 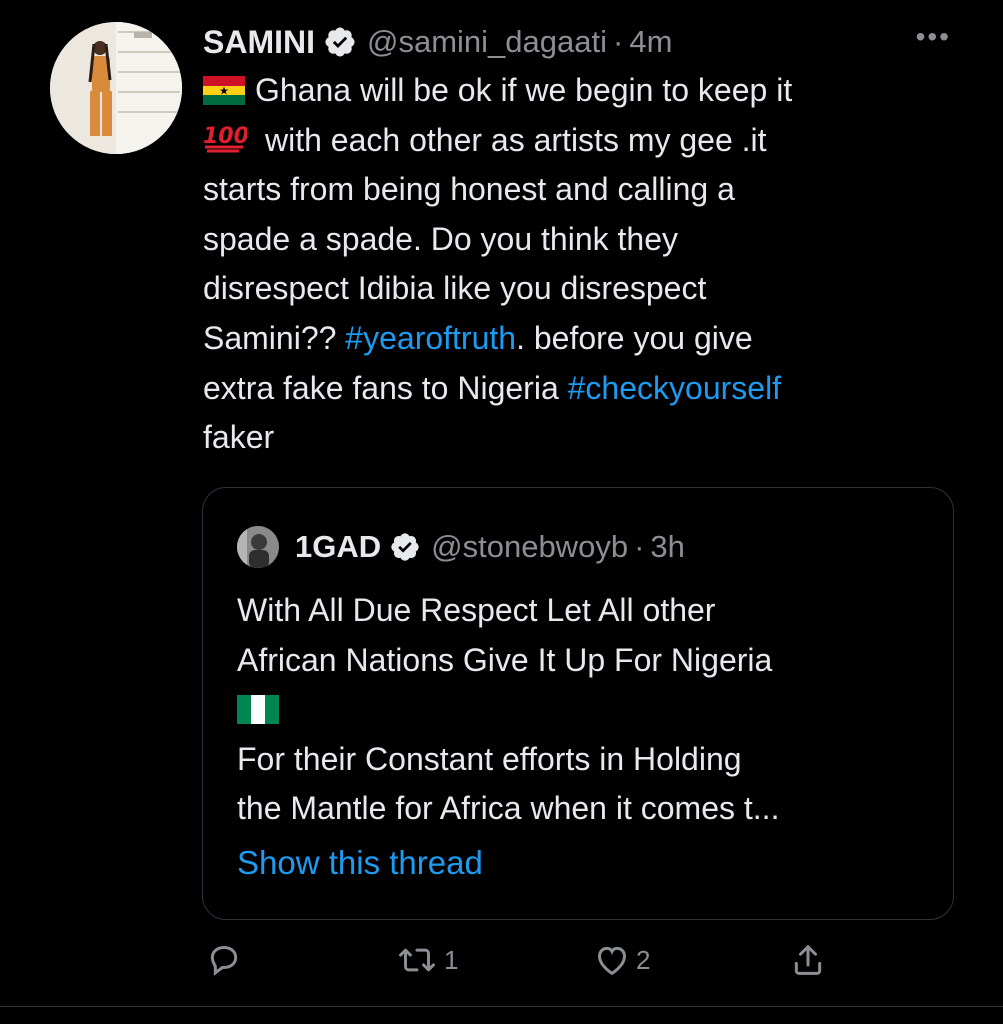 I want to click on like-count: 2, so click(x=643, y=959).